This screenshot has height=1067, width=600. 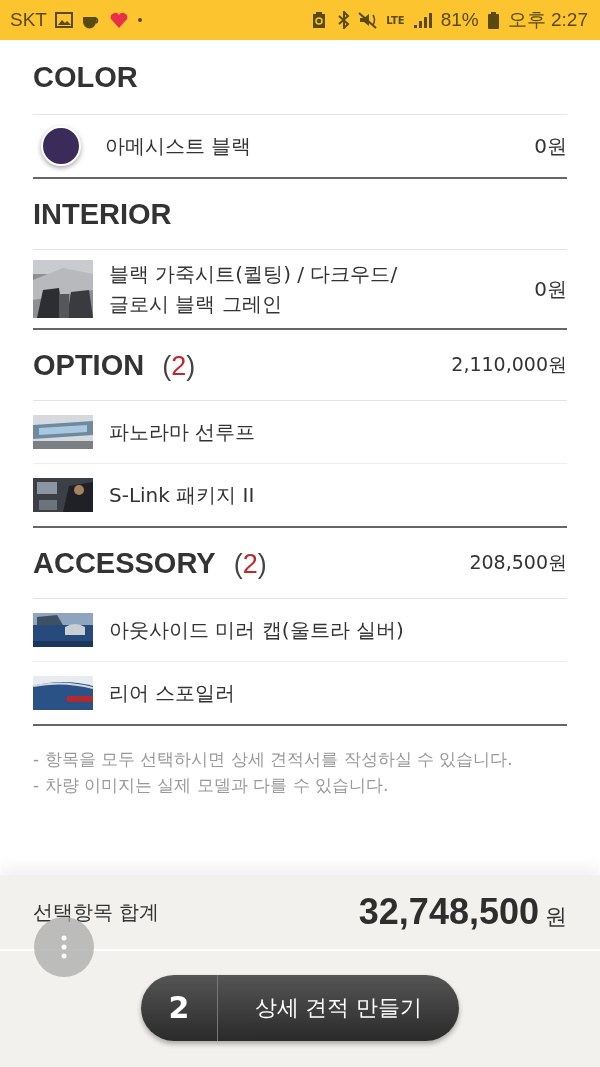 I want to click on currency-unit: 원, so click(x=556, y=917).